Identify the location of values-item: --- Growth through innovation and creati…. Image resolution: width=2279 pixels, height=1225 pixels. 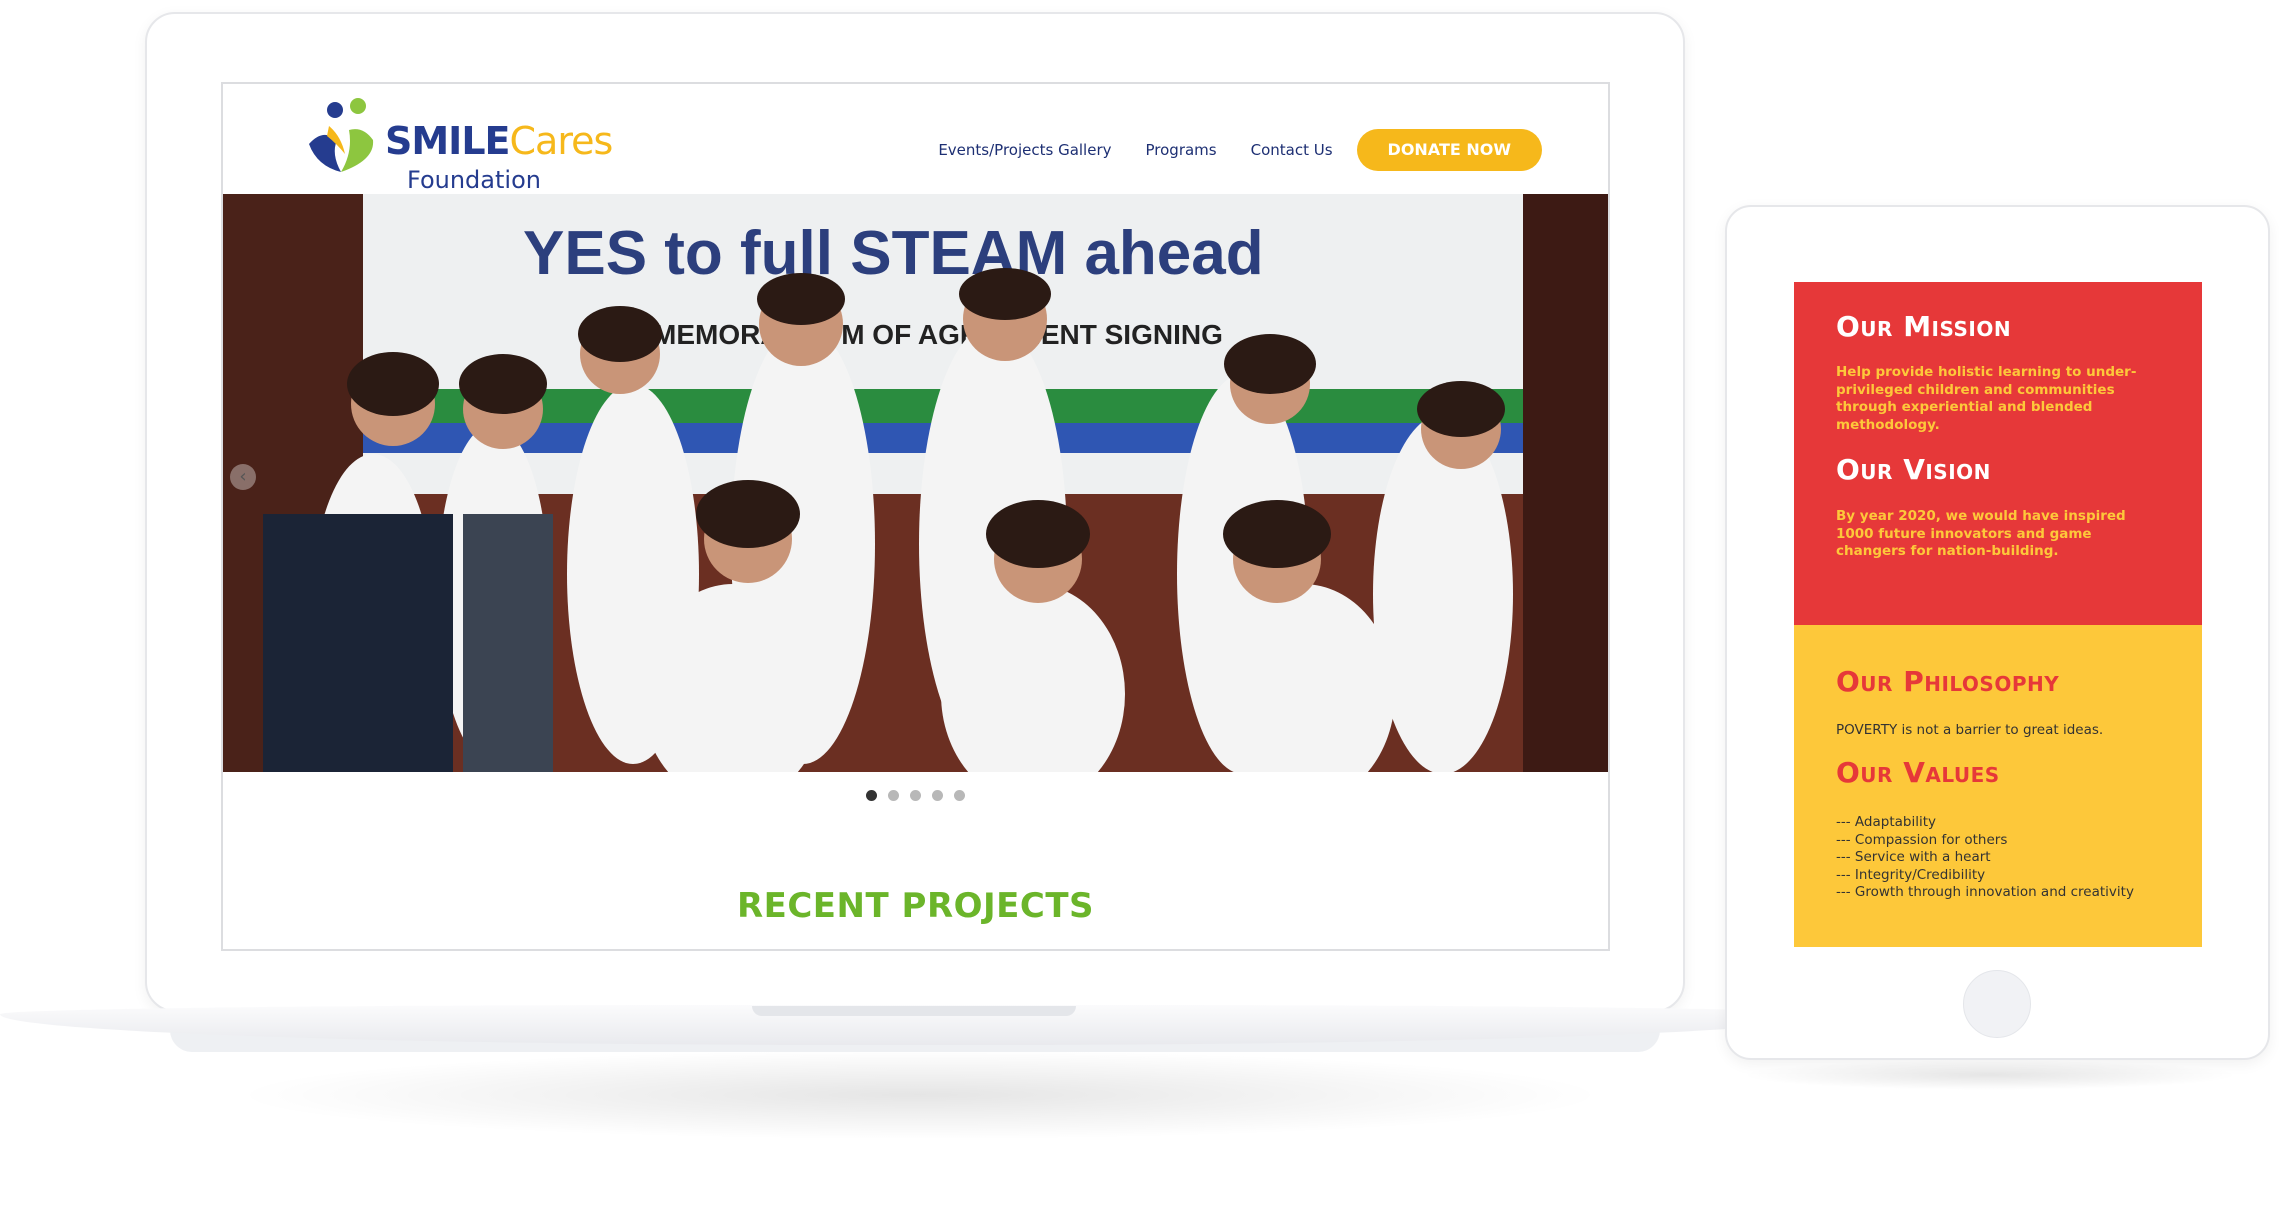
(1985, 892).